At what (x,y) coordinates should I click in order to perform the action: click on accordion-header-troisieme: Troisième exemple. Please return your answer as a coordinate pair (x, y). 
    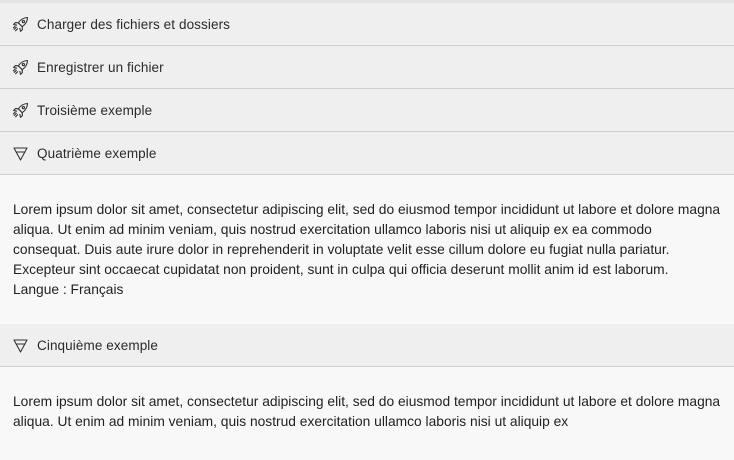
    Looking at the image, I should click on (367, 110).